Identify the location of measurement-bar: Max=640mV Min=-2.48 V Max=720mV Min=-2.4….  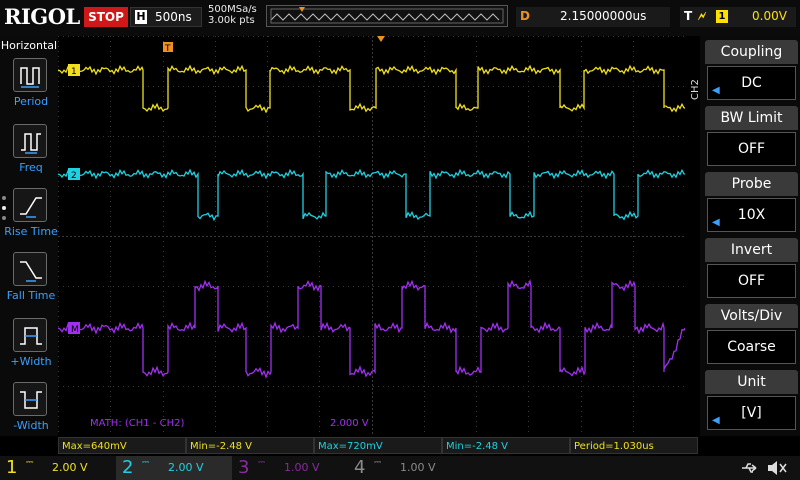
(379, 445).